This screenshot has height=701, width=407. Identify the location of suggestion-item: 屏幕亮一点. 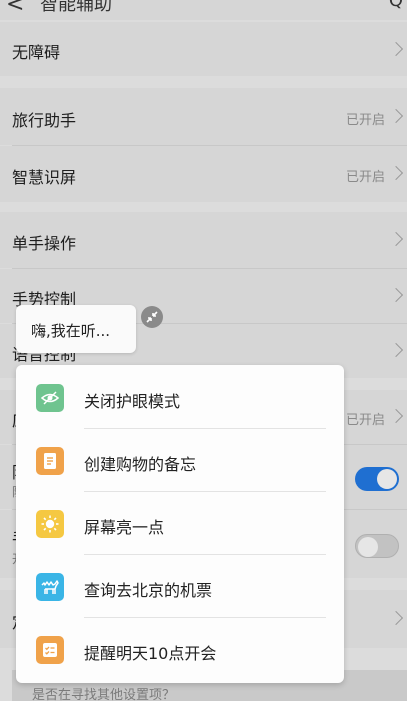
(180, 523).